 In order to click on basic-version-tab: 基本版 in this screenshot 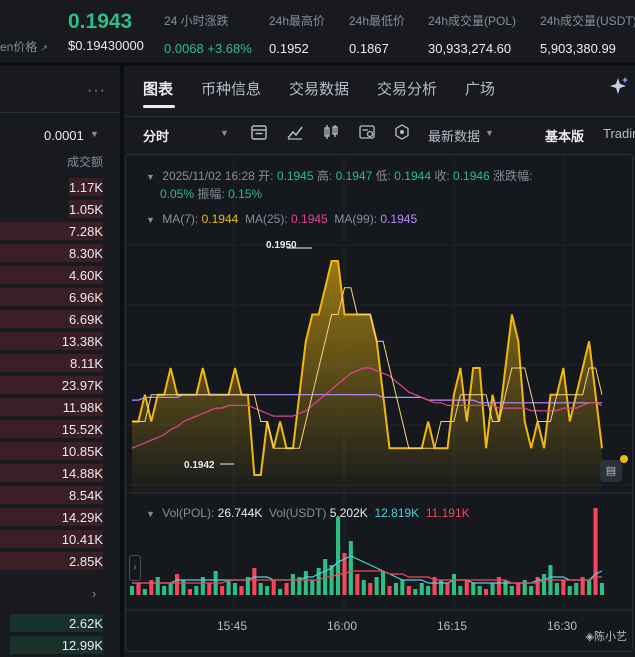, I will do `click(564, 135)`.